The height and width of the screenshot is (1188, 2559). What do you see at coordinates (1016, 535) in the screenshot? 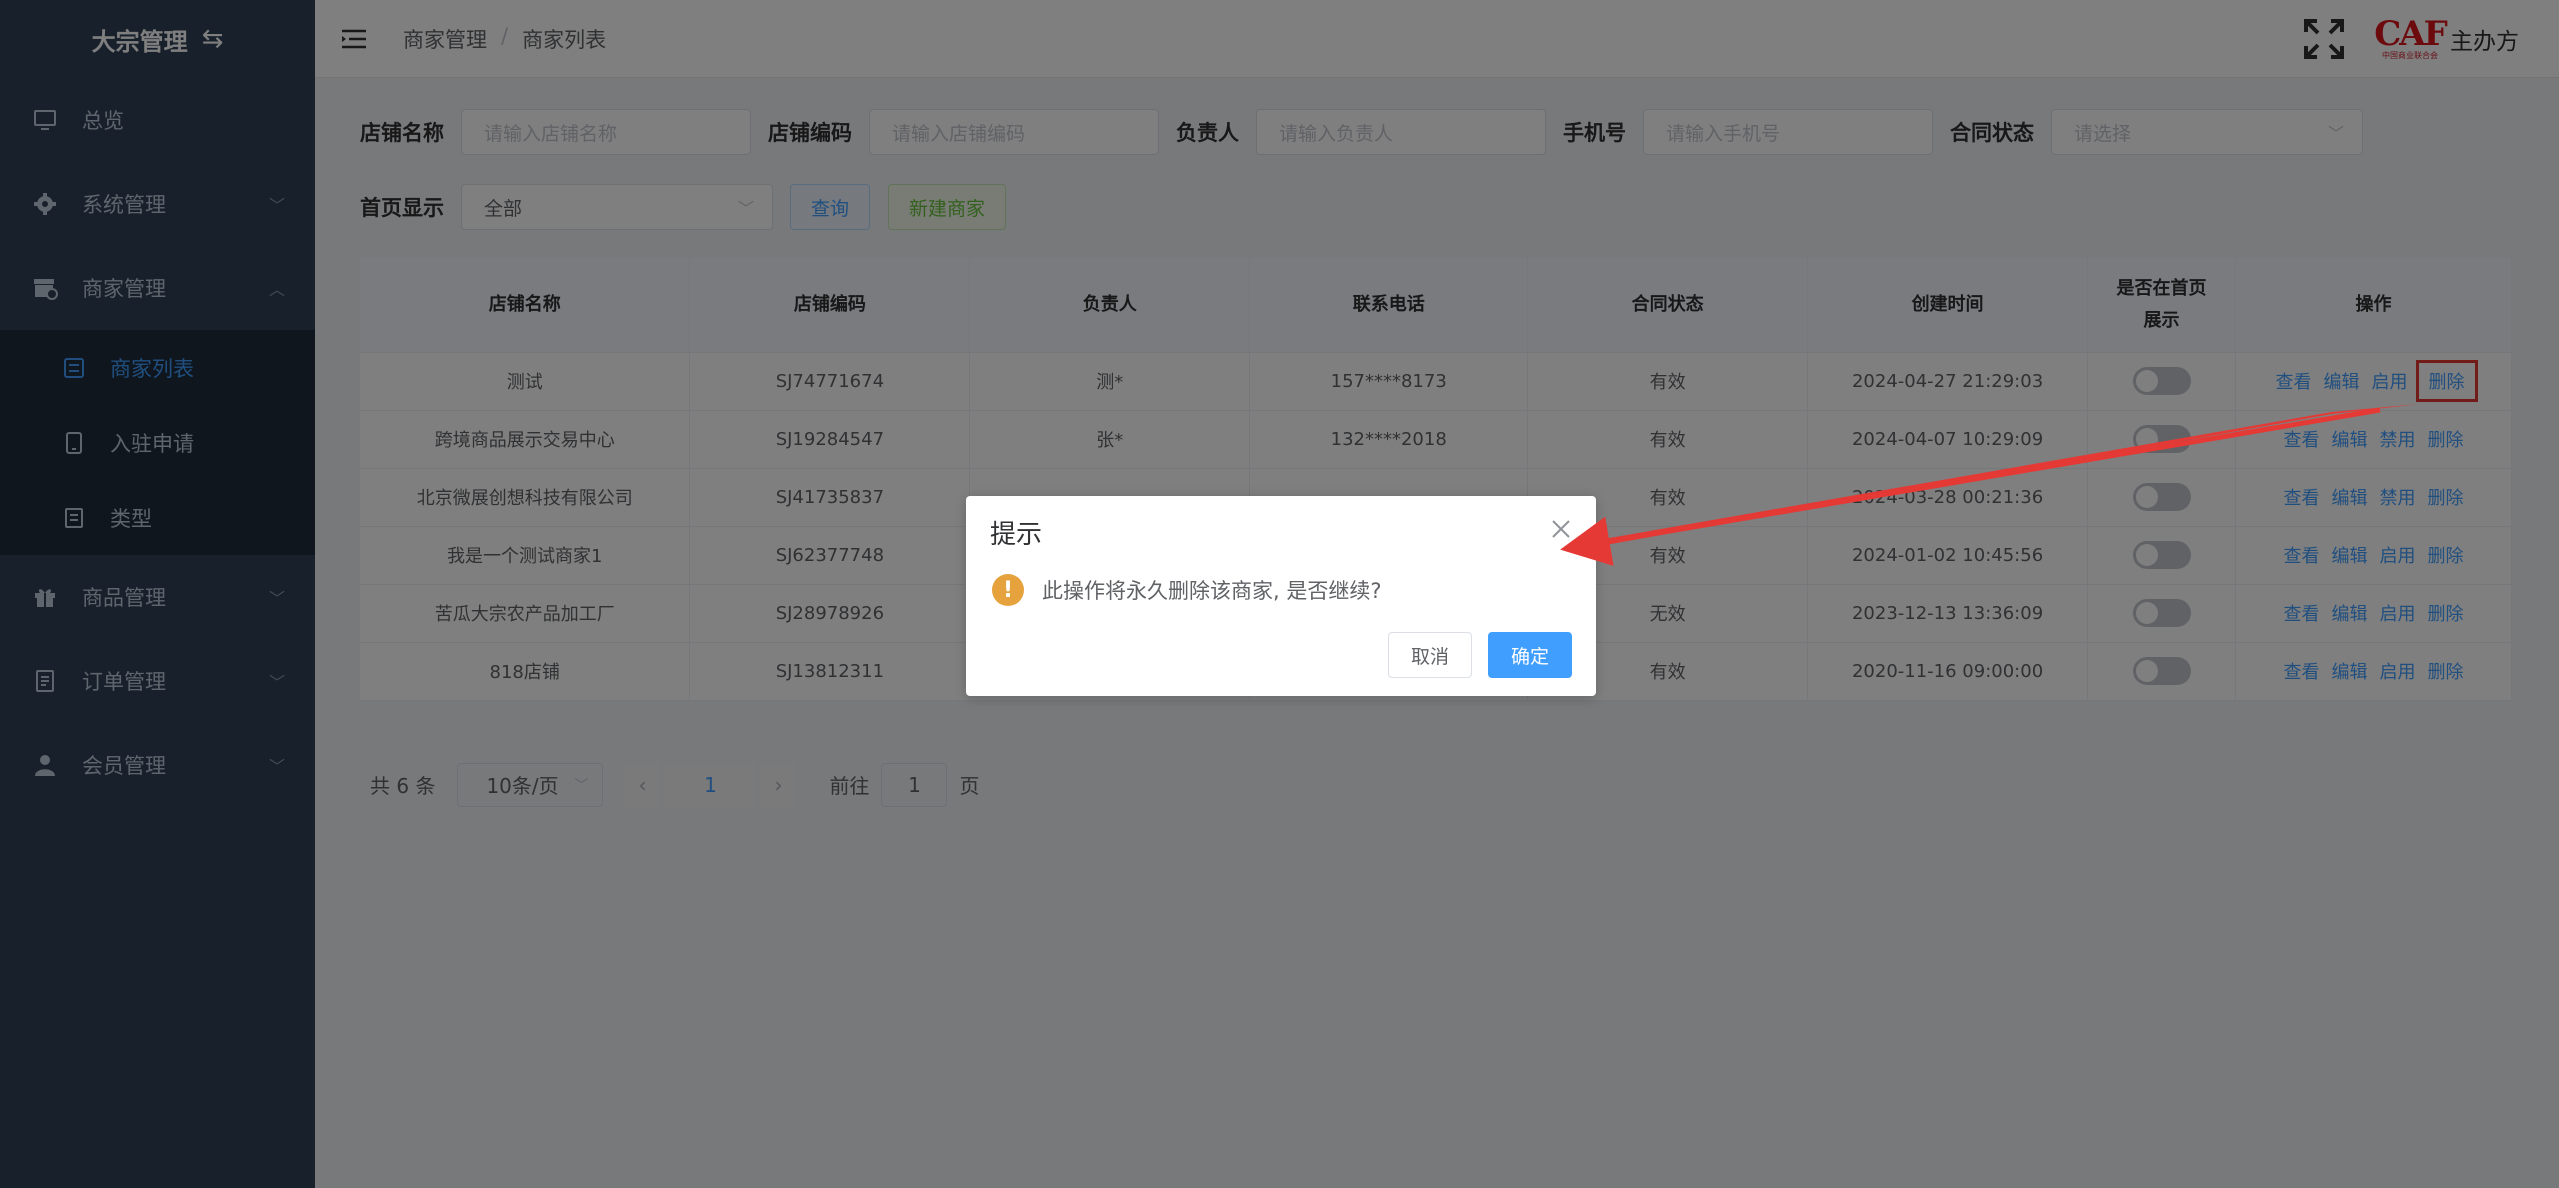
I see `dialog-title: 提示` at bounding box center [1016, 535].